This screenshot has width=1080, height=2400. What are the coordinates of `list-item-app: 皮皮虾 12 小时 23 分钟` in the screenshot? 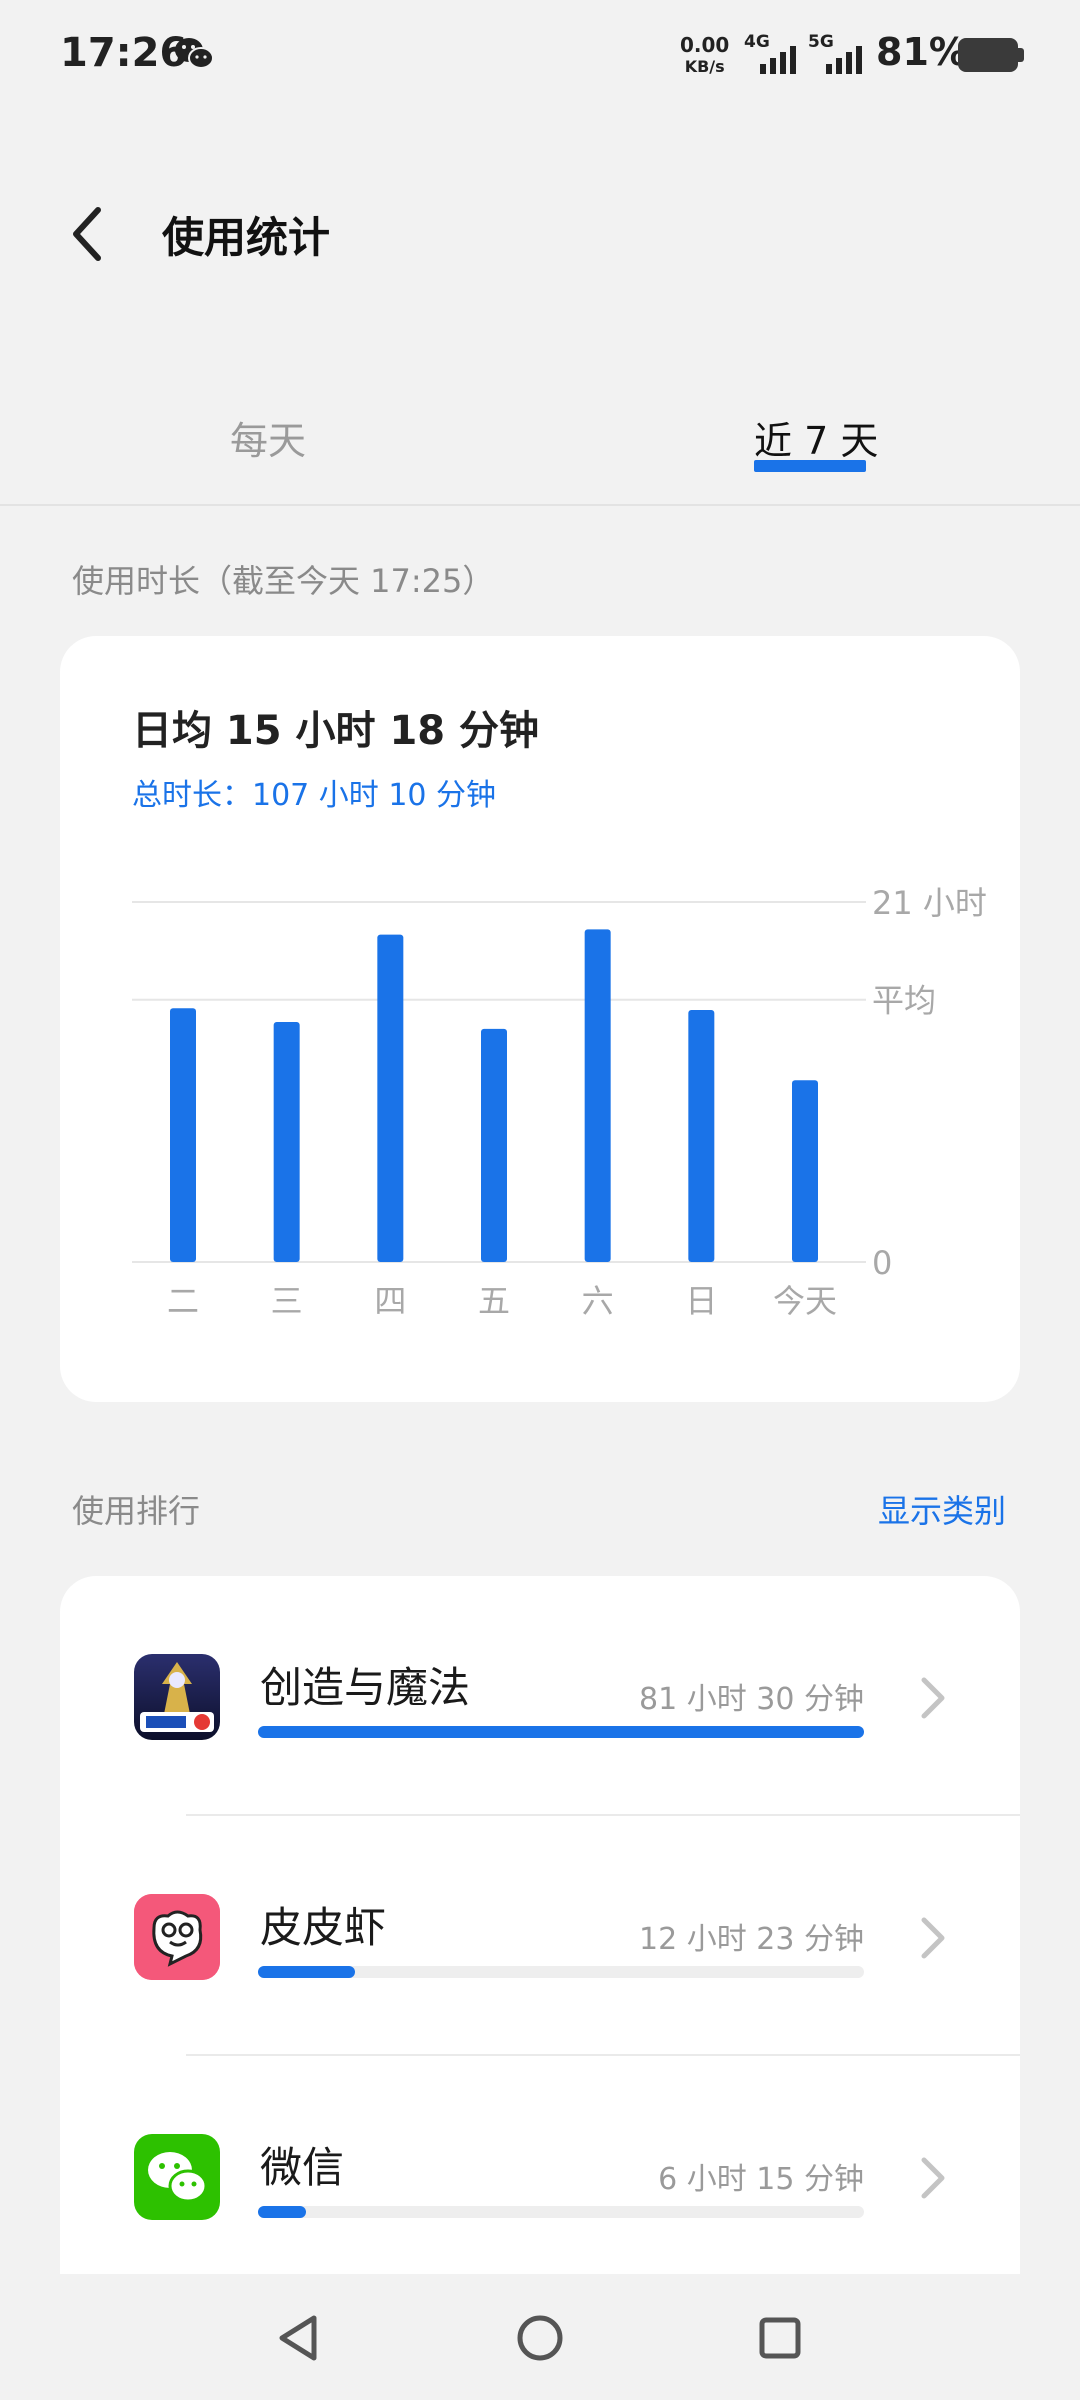 It's located at (540, 1936).